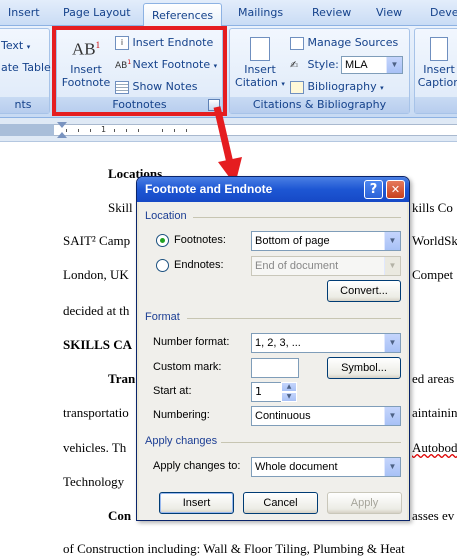  What do you see at coordinates (122, 378) in the screenshot?
I see `doc-text: Tran` at bounding box center [122, 378].